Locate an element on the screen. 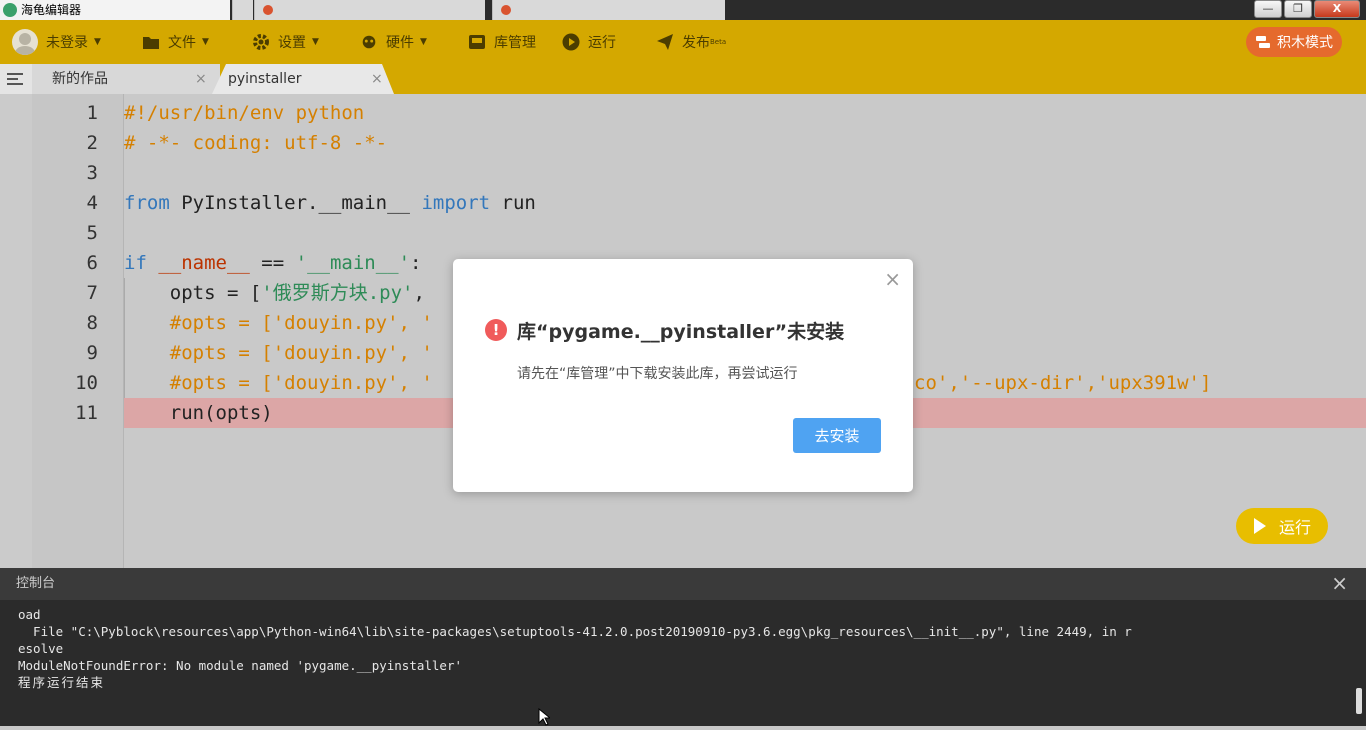 The height and width of the screenshot is (730, 1366). hardware-menu-label: 硬件 is located at coordinates (400, 43).